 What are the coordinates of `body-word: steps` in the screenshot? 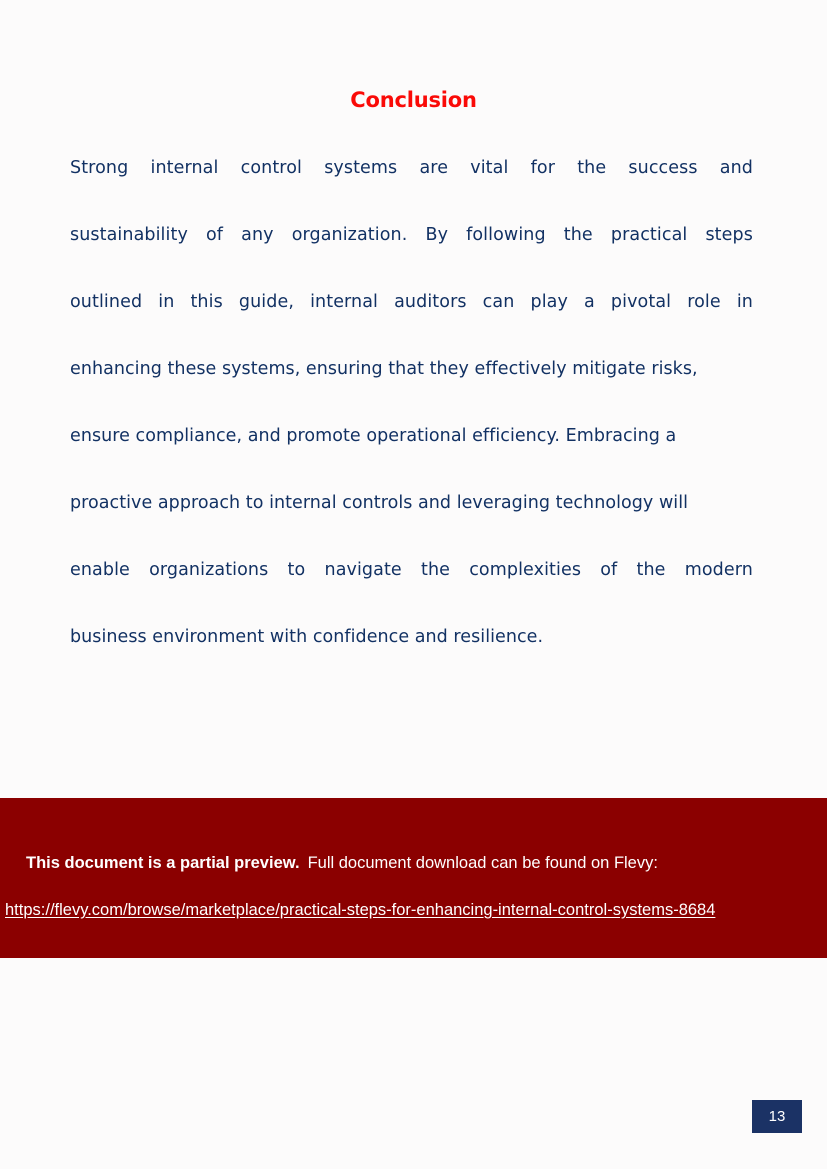 It's located at (729, 235).